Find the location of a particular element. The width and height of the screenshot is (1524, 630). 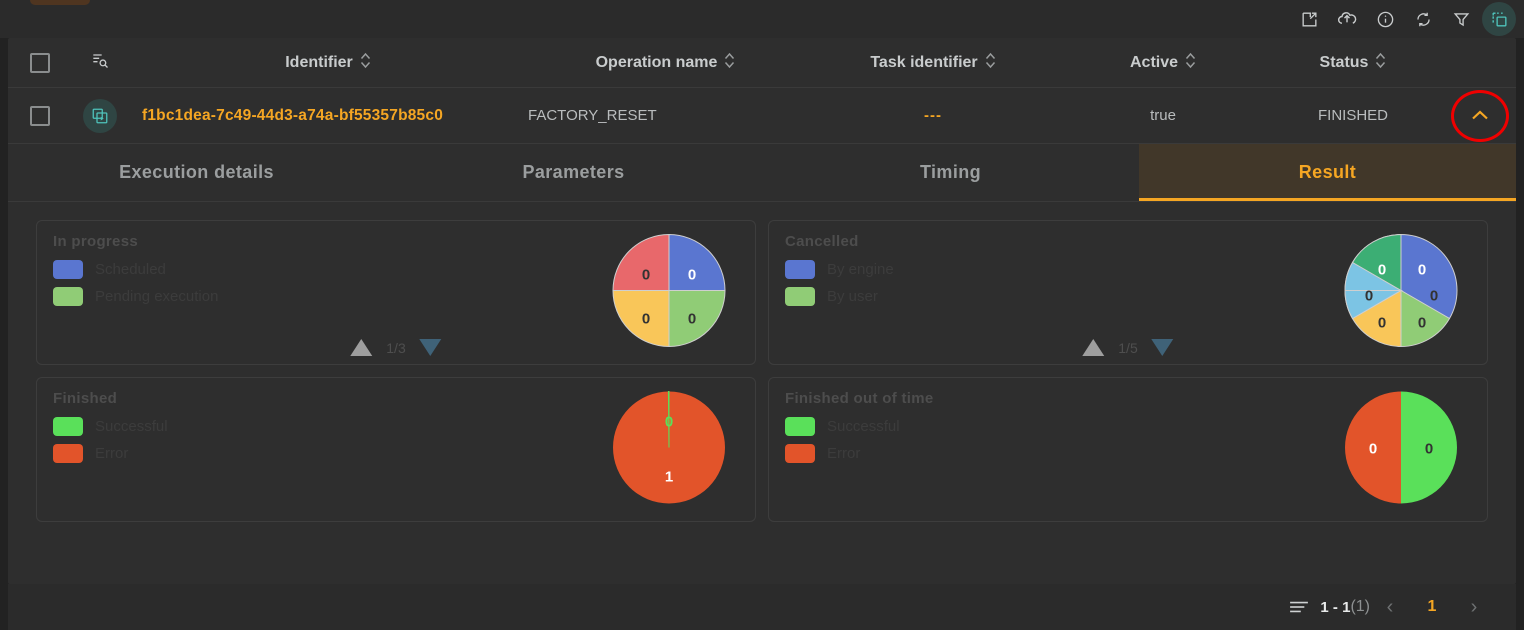

info-icon is located at coordinates (1385, 19).